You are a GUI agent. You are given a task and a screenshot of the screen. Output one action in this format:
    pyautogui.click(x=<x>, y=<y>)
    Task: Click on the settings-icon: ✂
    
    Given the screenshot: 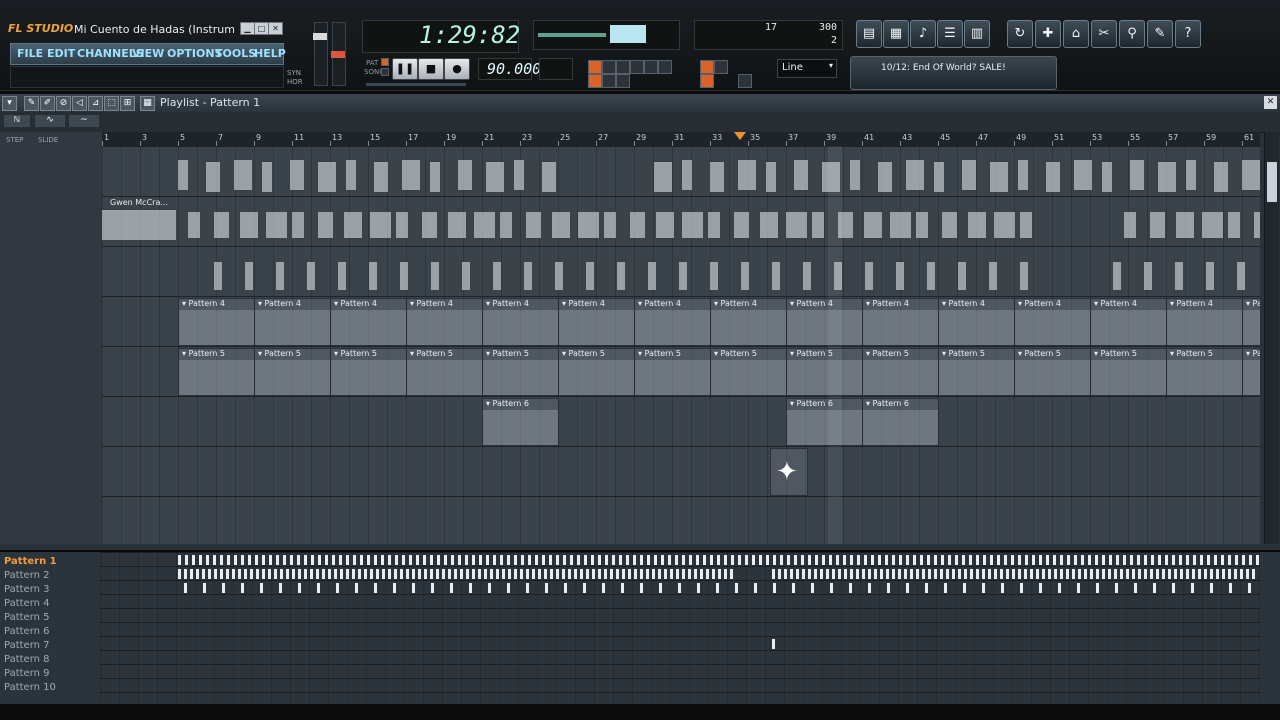 What is the action you would take?
    pyautogui.click(x=1104, y=34)
    